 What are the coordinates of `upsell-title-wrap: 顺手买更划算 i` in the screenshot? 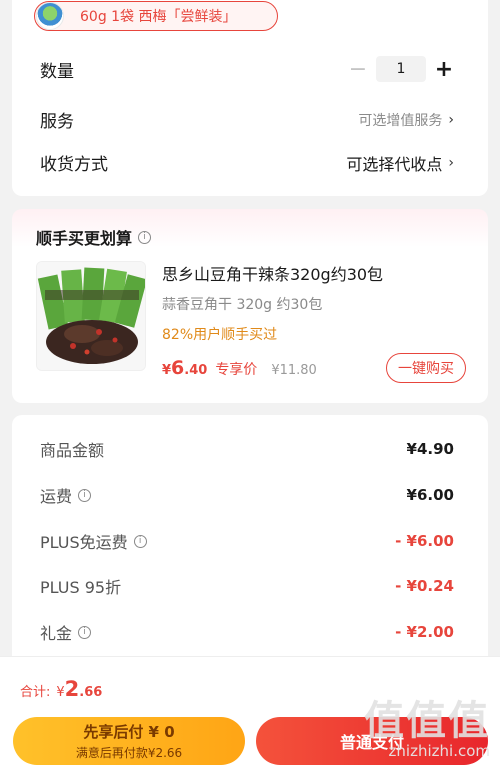 It's located at (94, 237).